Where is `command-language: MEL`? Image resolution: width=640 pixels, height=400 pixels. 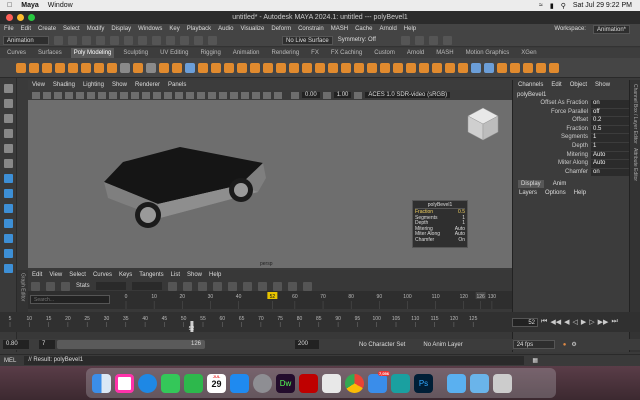 command-language: MEL is located at coordinates (10, 361).